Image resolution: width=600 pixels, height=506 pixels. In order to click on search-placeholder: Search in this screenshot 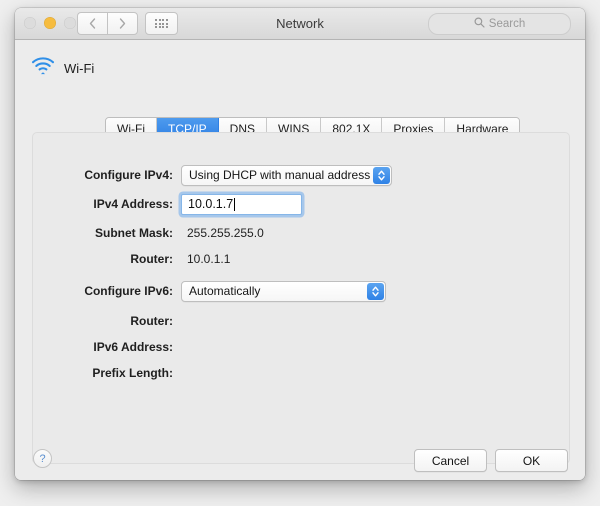, I will do `click(507, 24)`.